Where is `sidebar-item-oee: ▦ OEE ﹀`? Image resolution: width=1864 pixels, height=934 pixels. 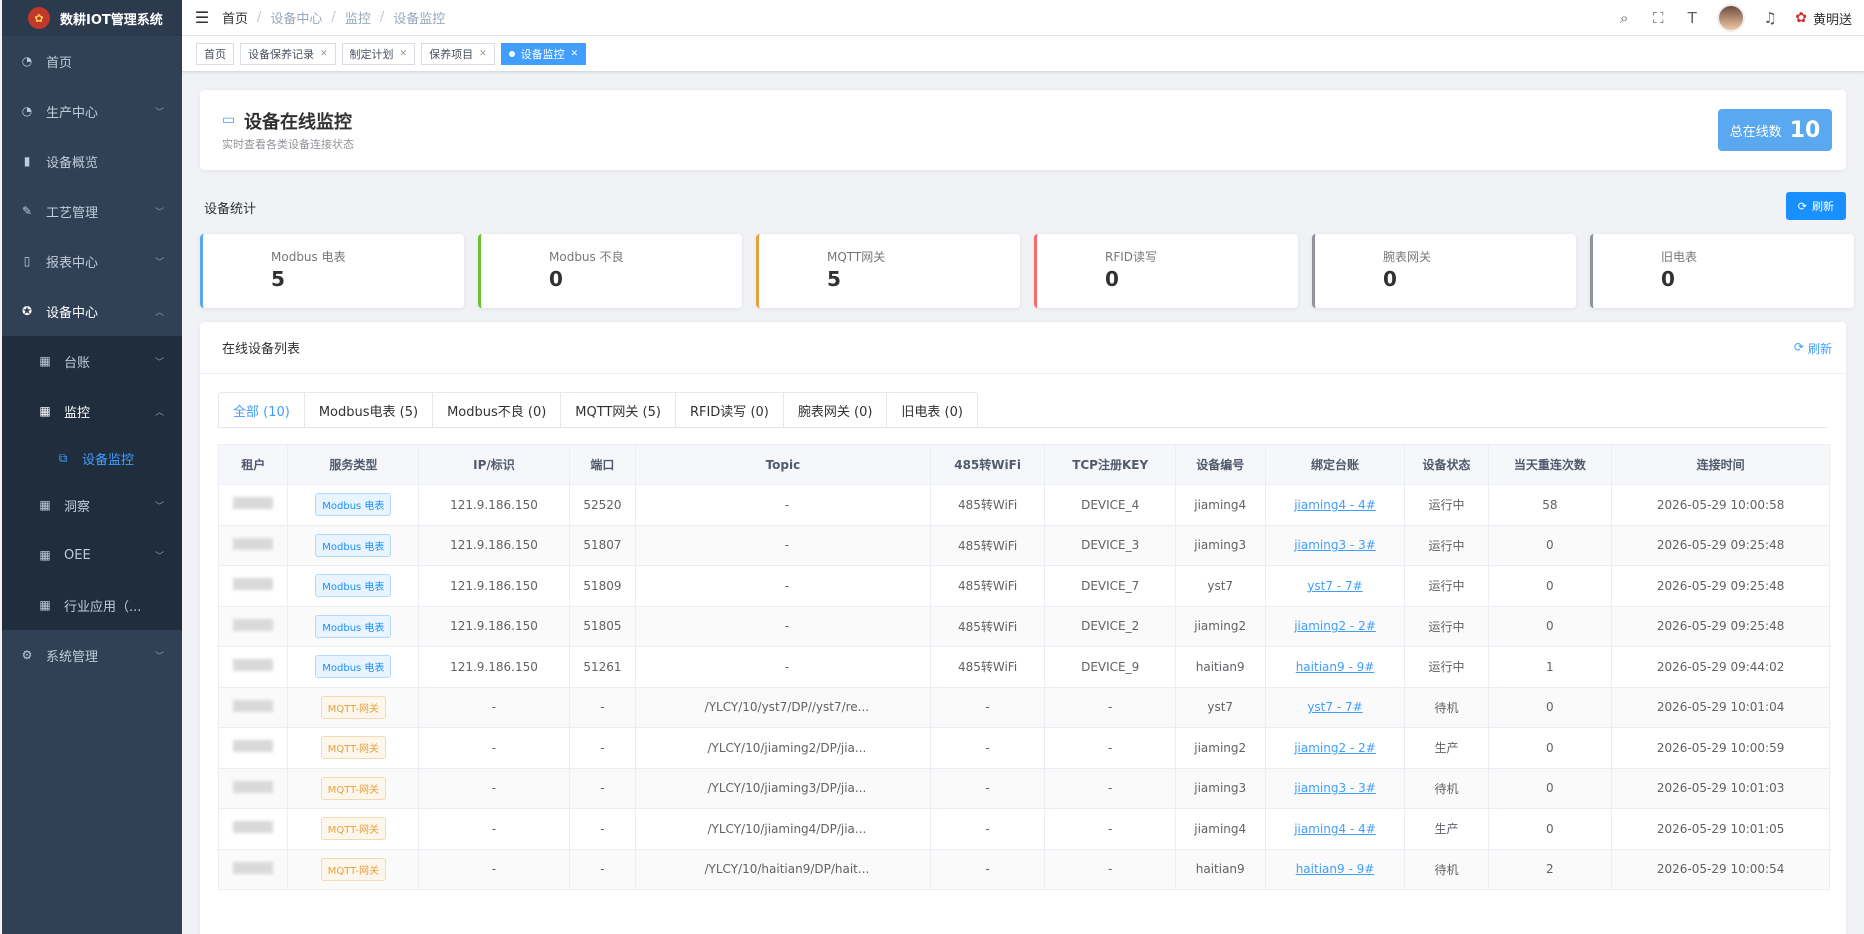 sidebar-item-oee: ▦ OEE ﹀ is located at coordinates (92, 555).